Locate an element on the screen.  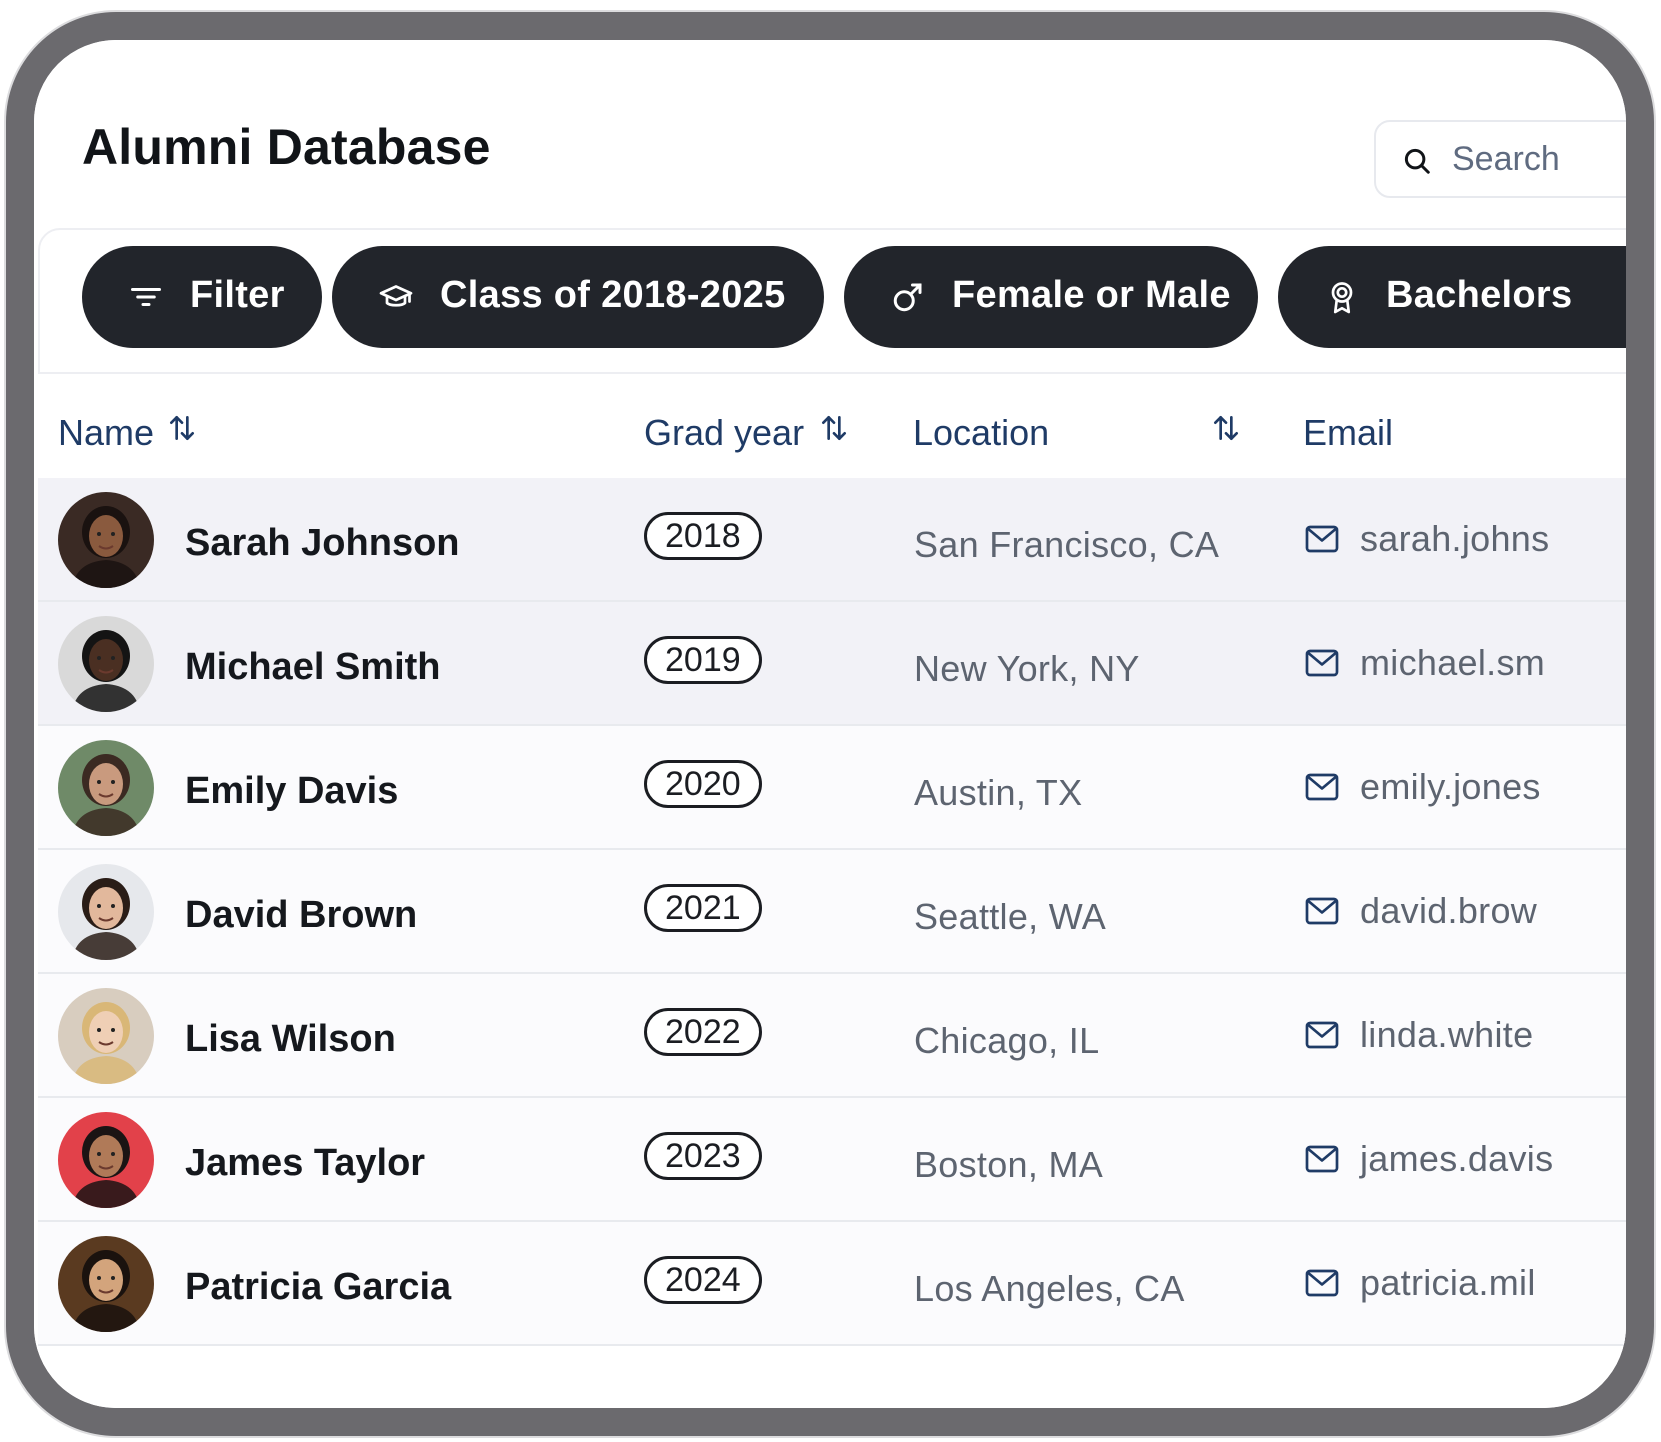
search-placeholder: Search is located at coordinates (1506, 159).